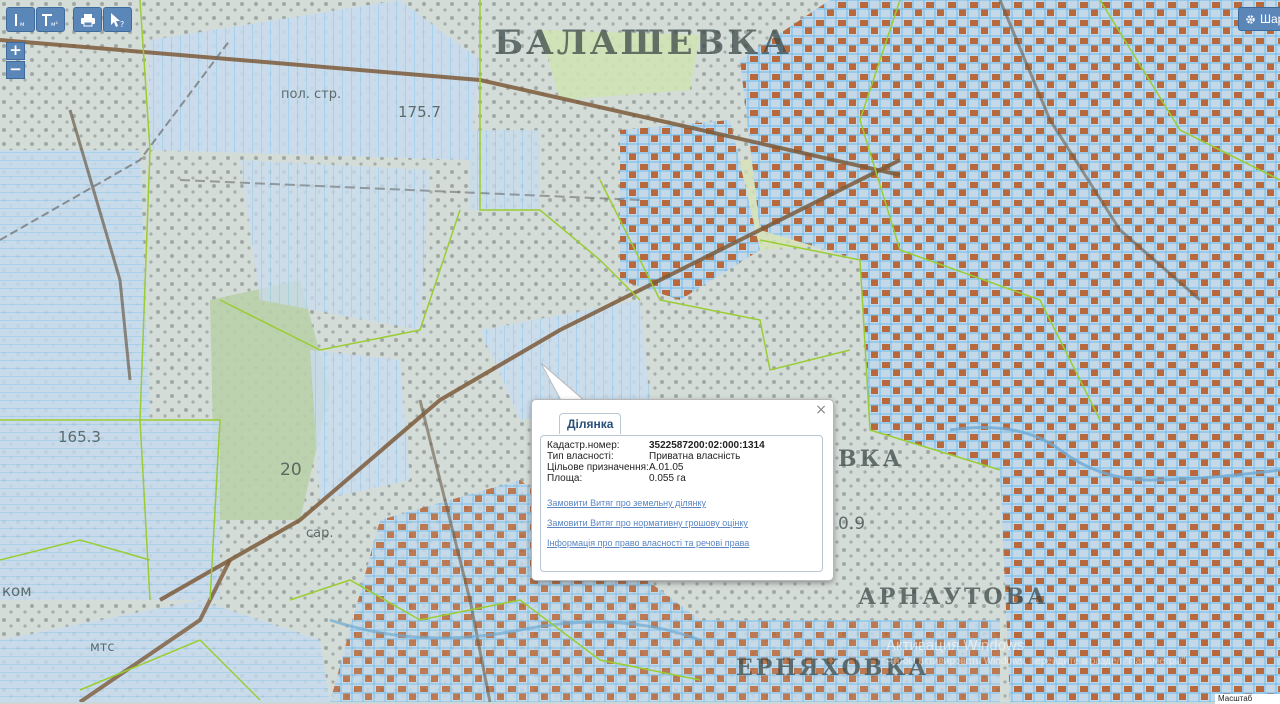 Image resolution: width=1280 pixels, height=704 pixels. Describe the element at coordinates (565, 478) in the screenshot. I see `attr-key: Площа:` at that location.